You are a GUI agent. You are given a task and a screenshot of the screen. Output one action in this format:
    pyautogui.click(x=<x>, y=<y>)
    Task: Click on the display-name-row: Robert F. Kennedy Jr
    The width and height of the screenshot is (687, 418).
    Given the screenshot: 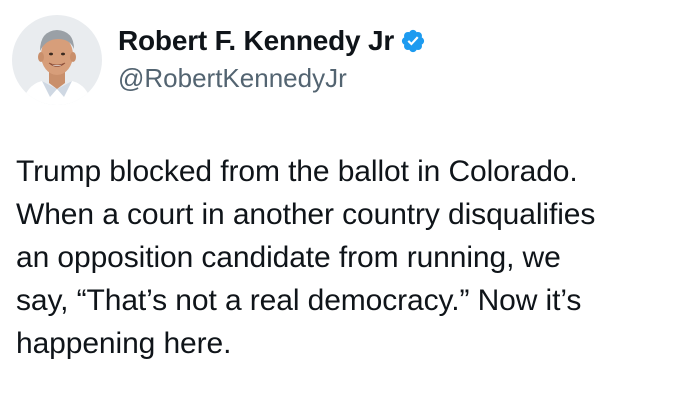 What is the action you would take?
    pyautogui.click(x=272, y=41)
    